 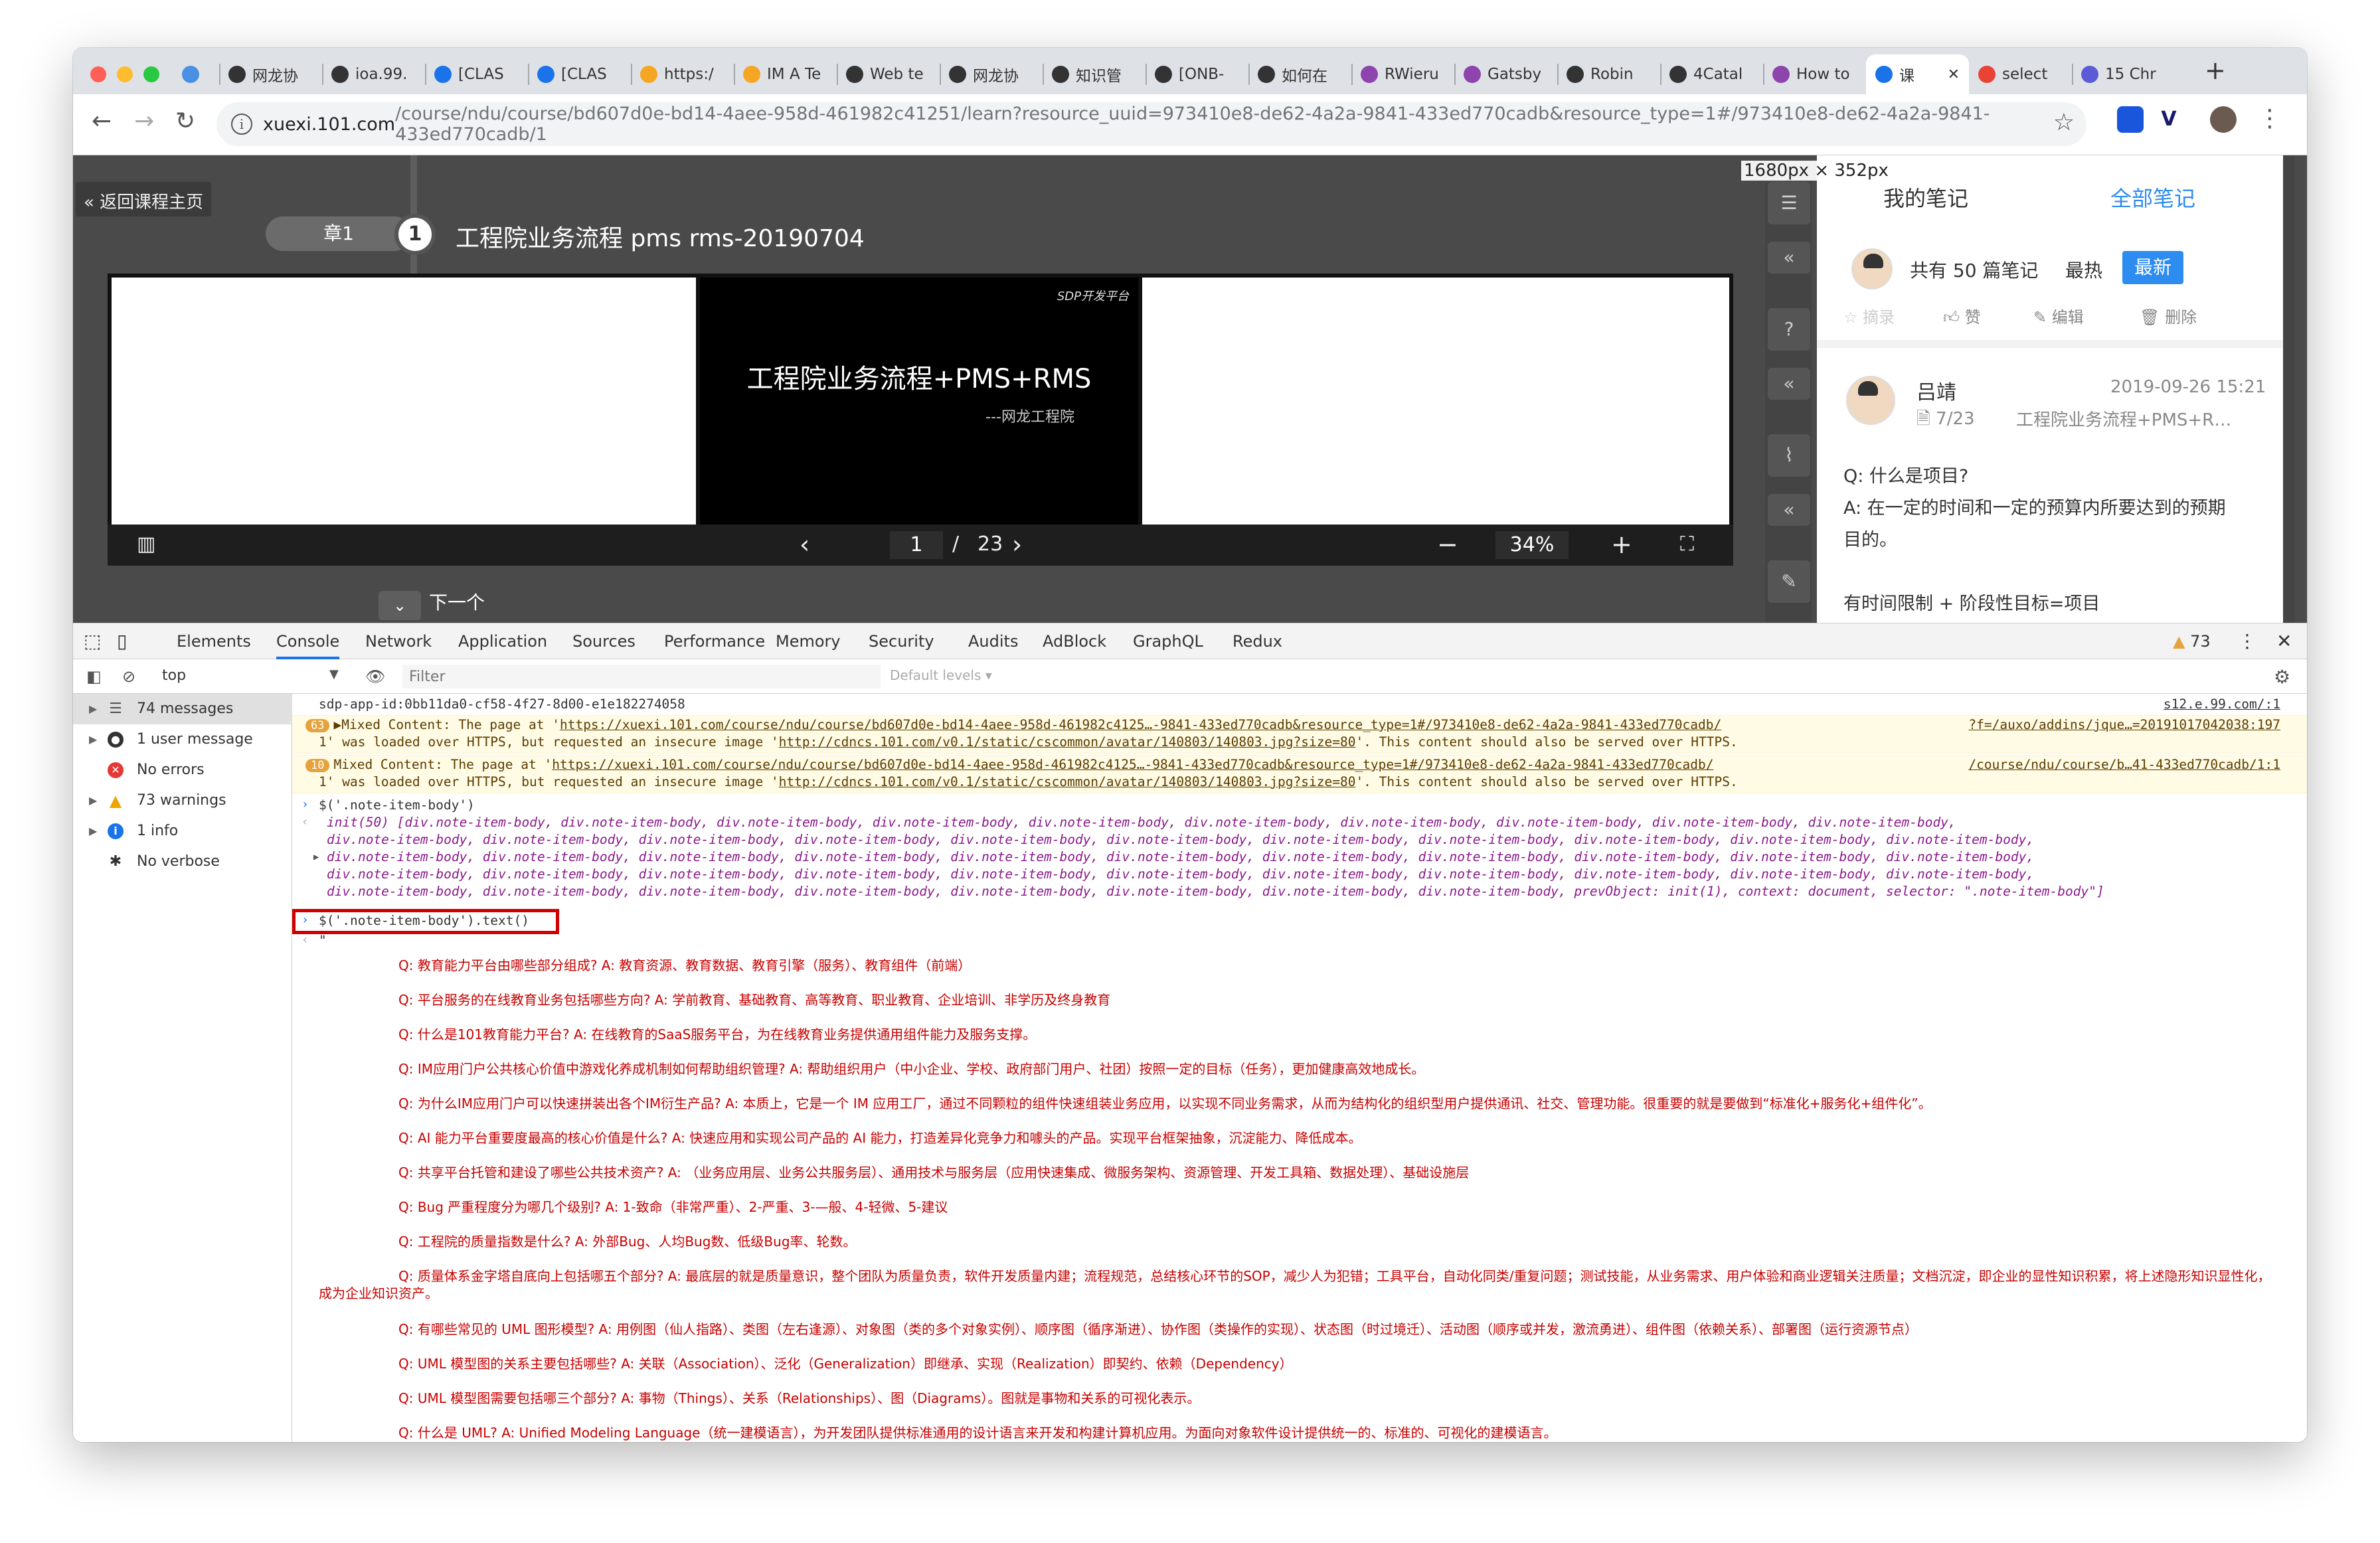 I want to click on profile-avatar, so click(x=2223, y=119).